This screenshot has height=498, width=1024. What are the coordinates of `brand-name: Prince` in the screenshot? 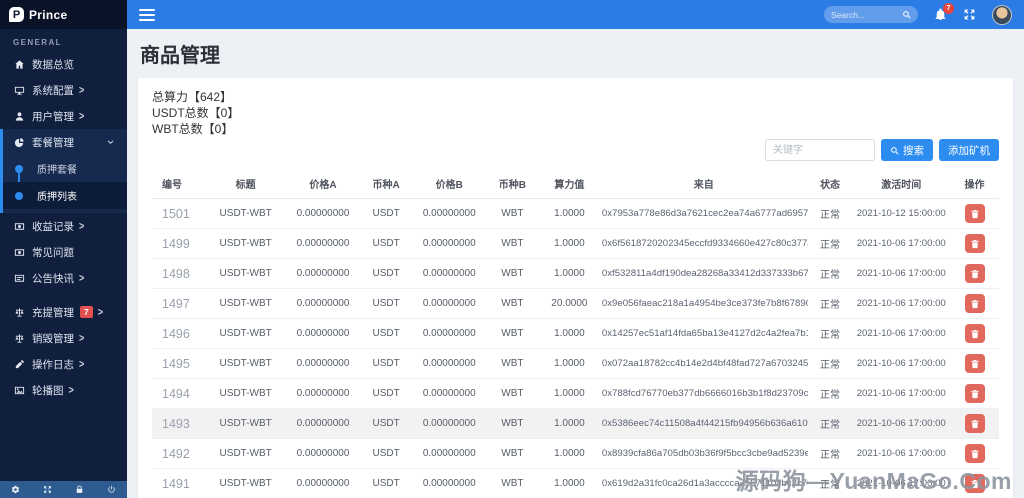 It's located at (48, 14).